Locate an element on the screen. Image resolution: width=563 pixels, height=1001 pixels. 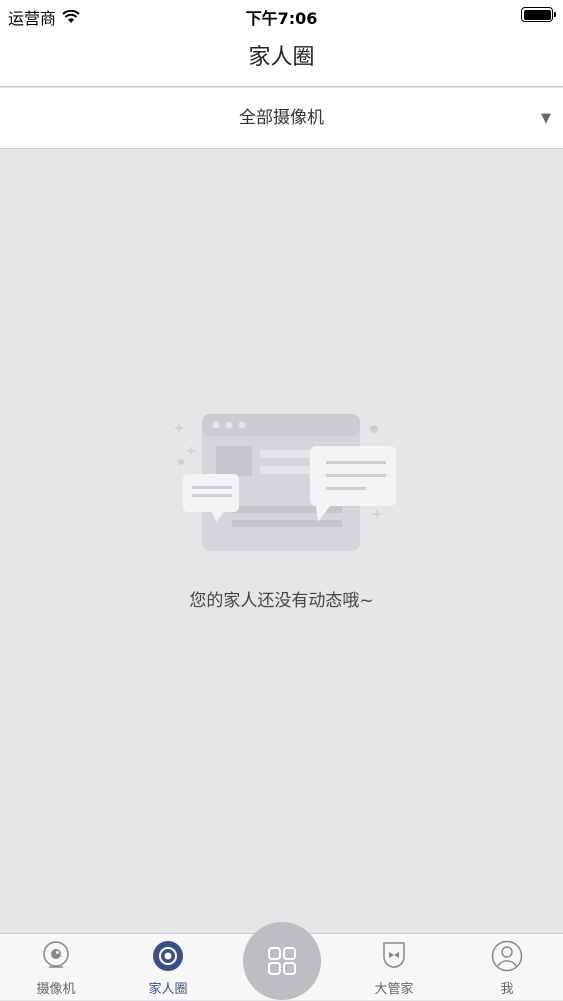
center-grid-button is located at coordinates (282, 961).